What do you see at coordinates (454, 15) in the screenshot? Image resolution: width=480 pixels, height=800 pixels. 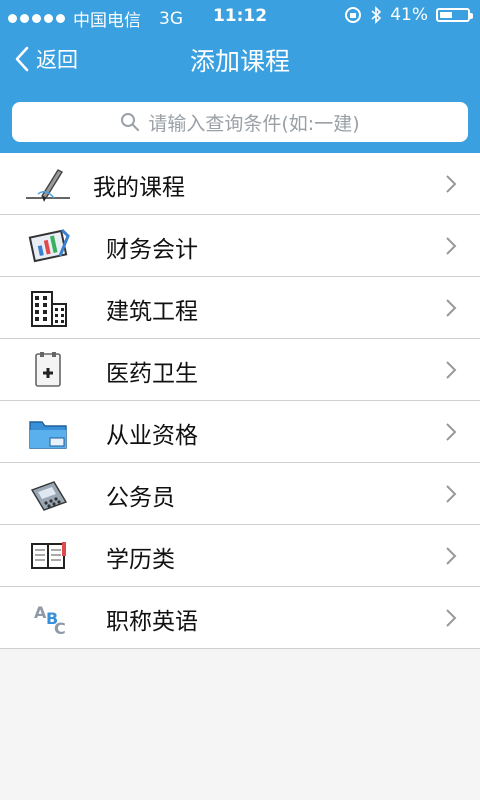 I see `battery-icon` at bounding box center [454, 15].